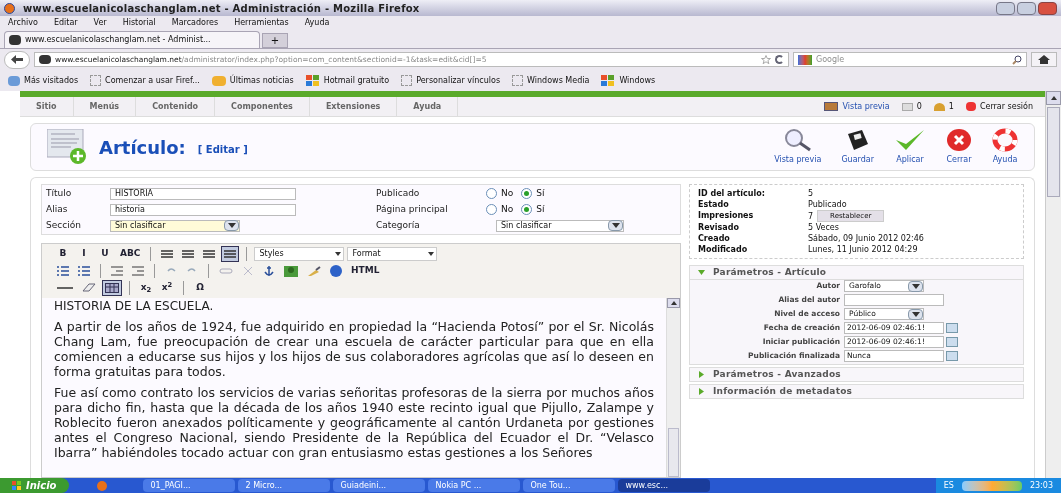  I want to click on restore-button, so click(1026, 8).